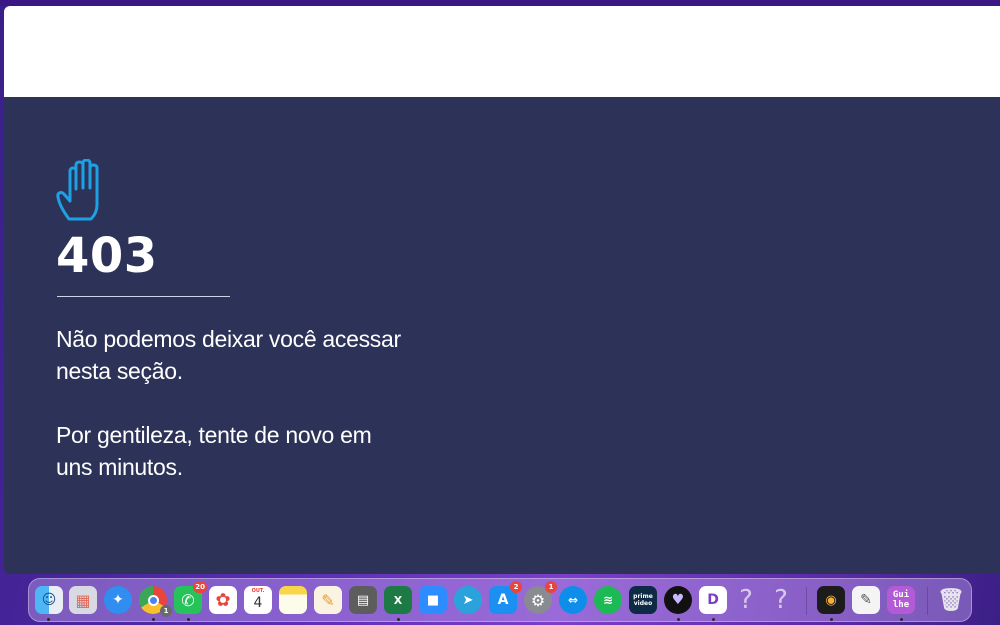  What do you see at coordinates (214, 435) in the screenshot?
I see `retry-message-line-1: Por gentileza, tente de novo em` at bounding box center [214, 435].